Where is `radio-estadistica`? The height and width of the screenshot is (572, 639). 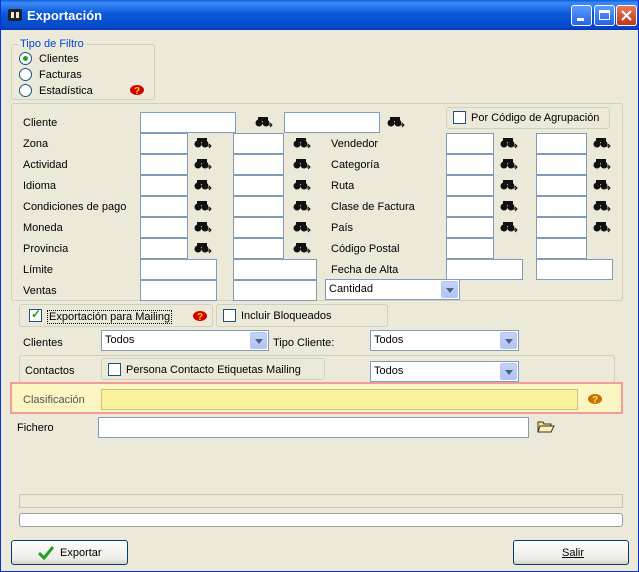
radio-estadistica is located at coordinates (25, 90).